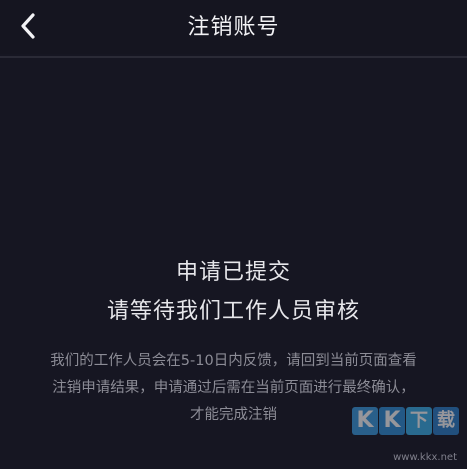 This screenshot has height=469, width=467. I want to click on page-title: 注销账号, so click(233, 27).